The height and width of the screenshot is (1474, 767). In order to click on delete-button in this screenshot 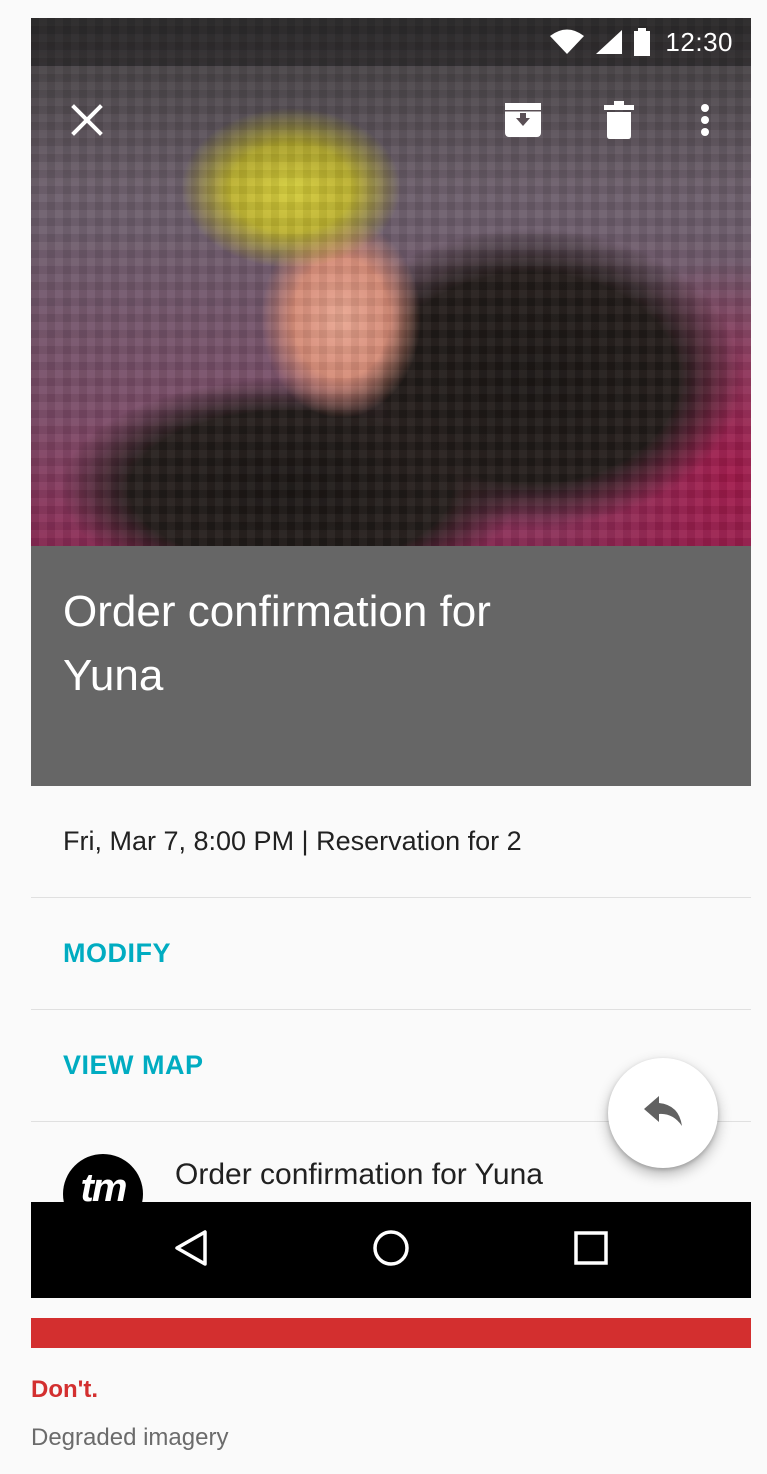, I will do `click(619, 122)`.